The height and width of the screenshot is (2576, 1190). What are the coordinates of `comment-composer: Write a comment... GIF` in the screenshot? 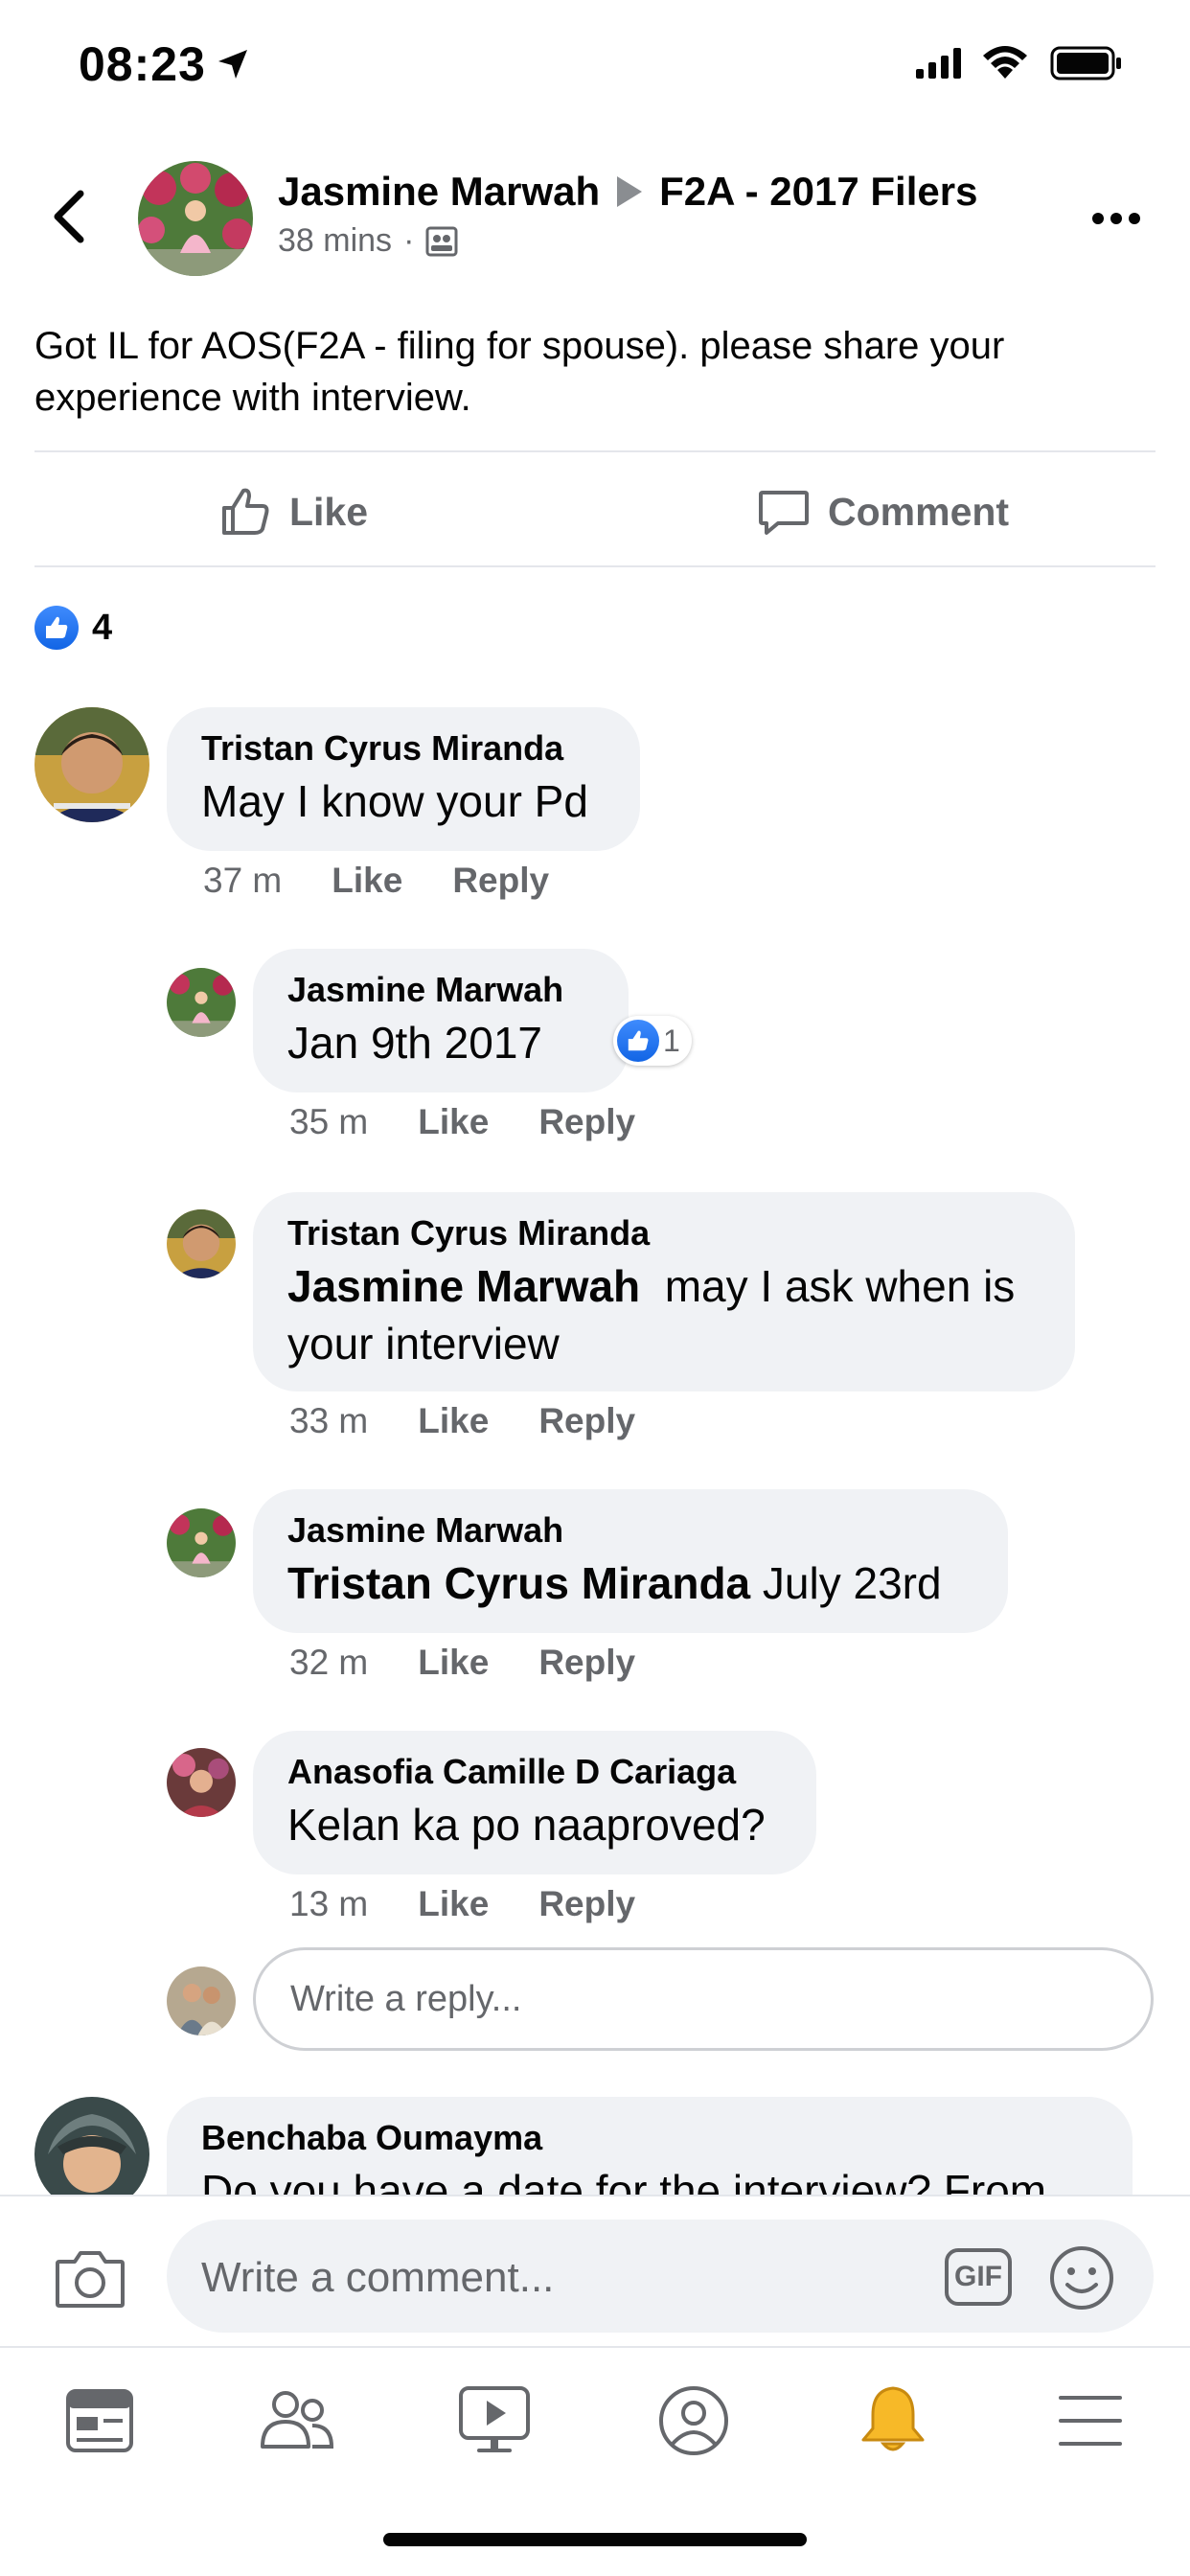 It's located at (595, 2271).